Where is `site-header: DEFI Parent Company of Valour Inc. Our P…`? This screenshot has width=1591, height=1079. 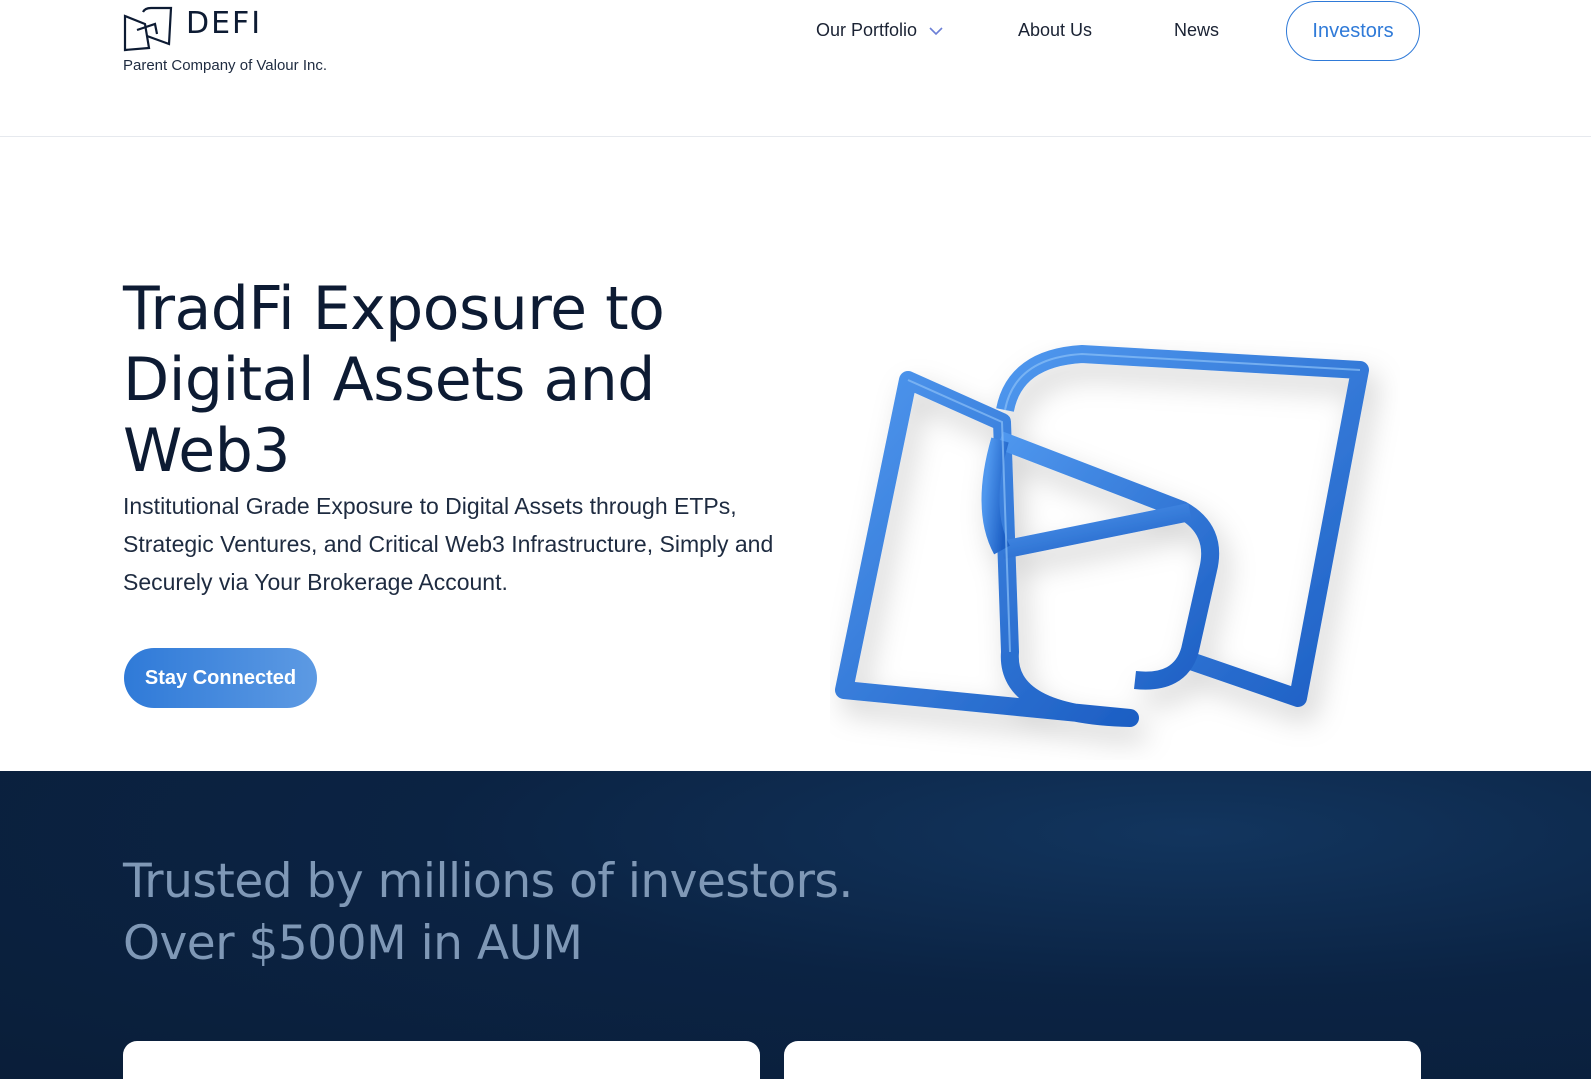 site-header: DEFI Parent Company of Valour Inc. Our P… is located at coordinates (795, 68).